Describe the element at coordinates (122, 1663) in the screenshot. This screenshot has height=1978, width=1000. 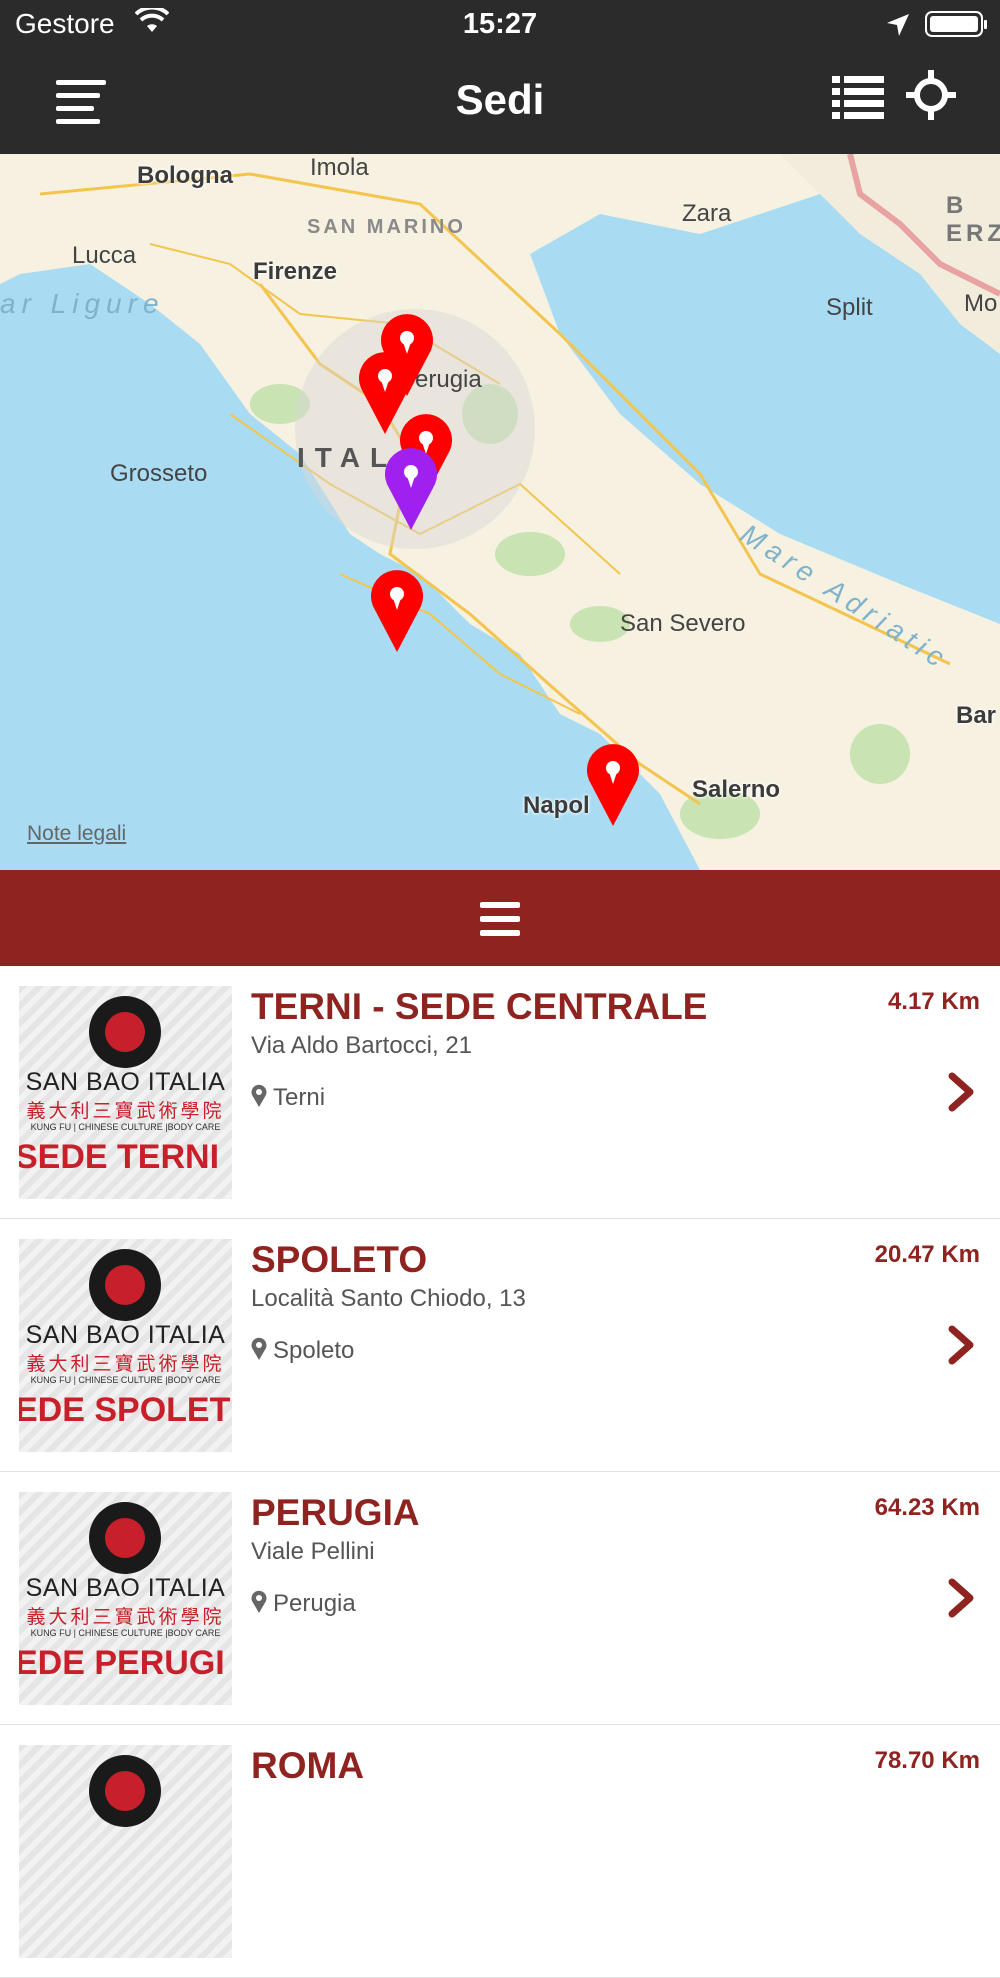
I see `thumb-sede: EDE PERUGI` at that location.